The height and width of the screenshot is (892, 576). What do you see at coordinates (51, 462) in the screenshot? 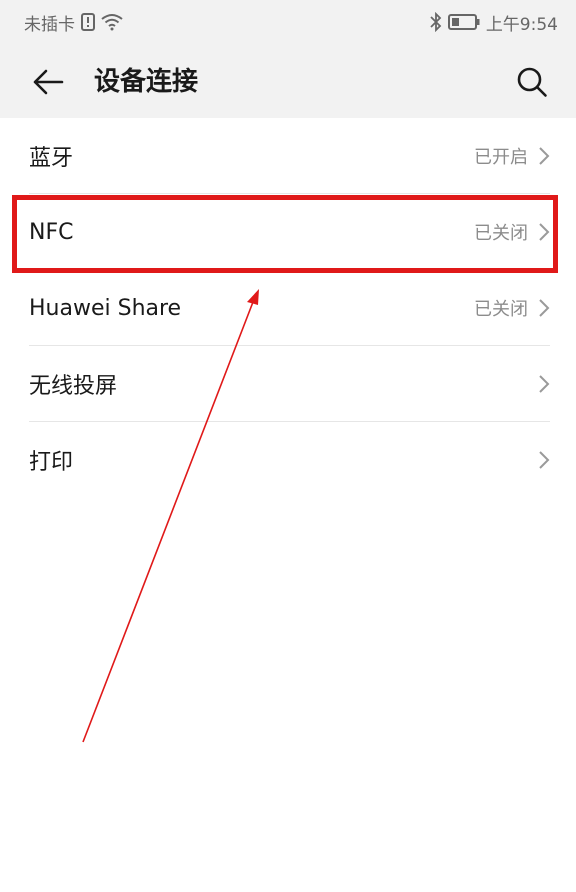
I see `item-label: 打印` at bounding box center [51, 462].